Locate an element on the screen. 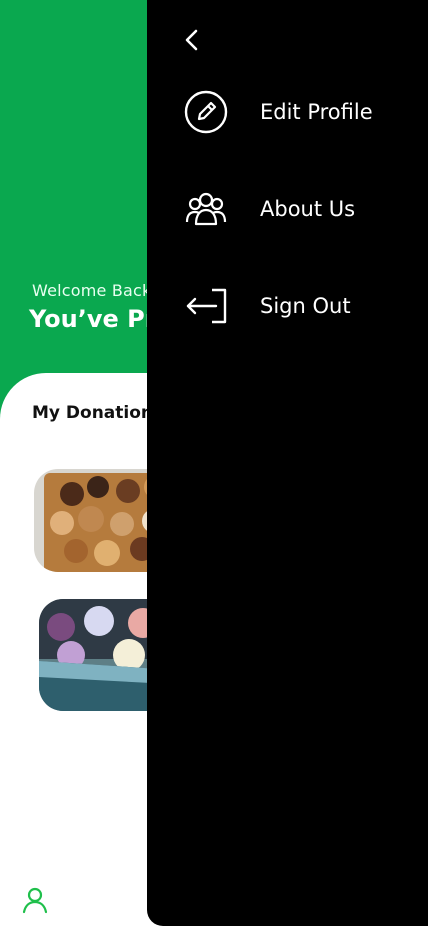  section-title: My Donation is located at coordinates (93, 413).